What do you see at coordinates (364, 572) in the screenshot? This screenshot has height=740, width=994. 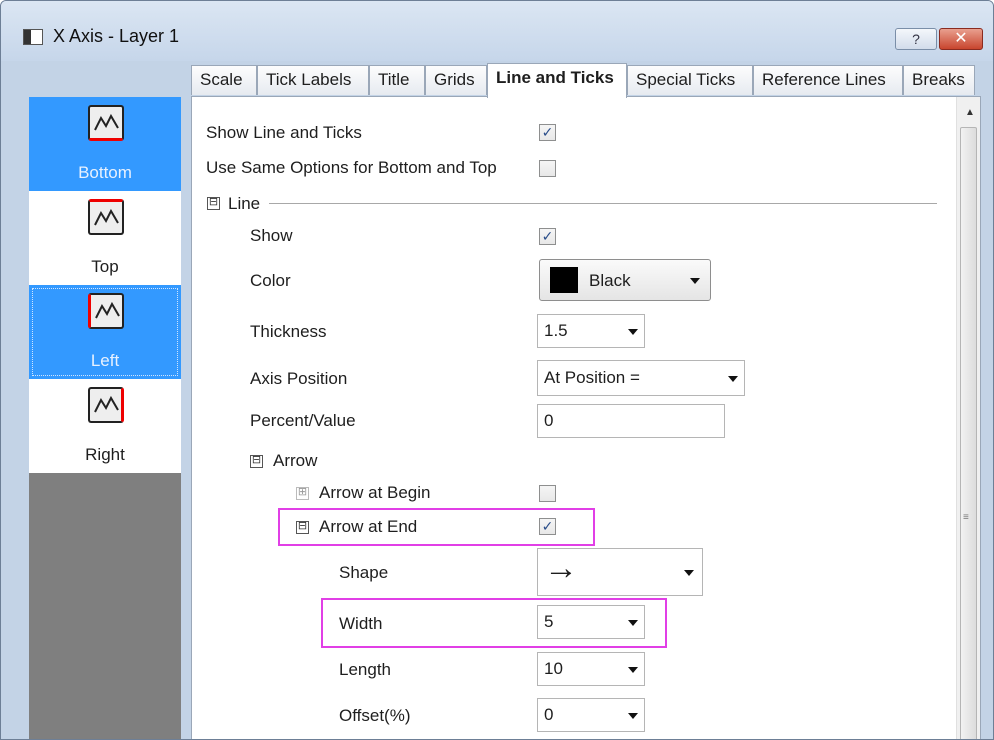 I see `shape-label: Shape` at bounding box center [364, 572].